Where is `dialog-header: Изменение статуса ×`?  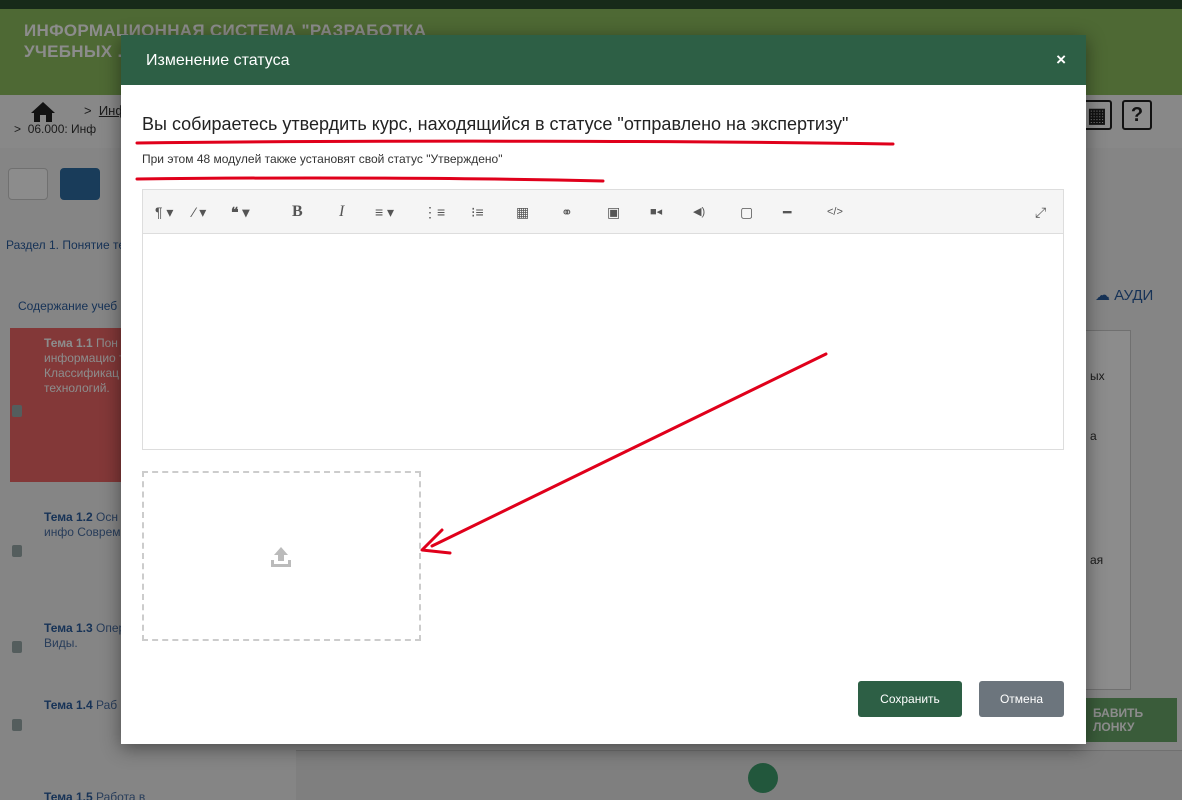 dialog-header: Изменение статуса × is located at coordinates (603, 60).